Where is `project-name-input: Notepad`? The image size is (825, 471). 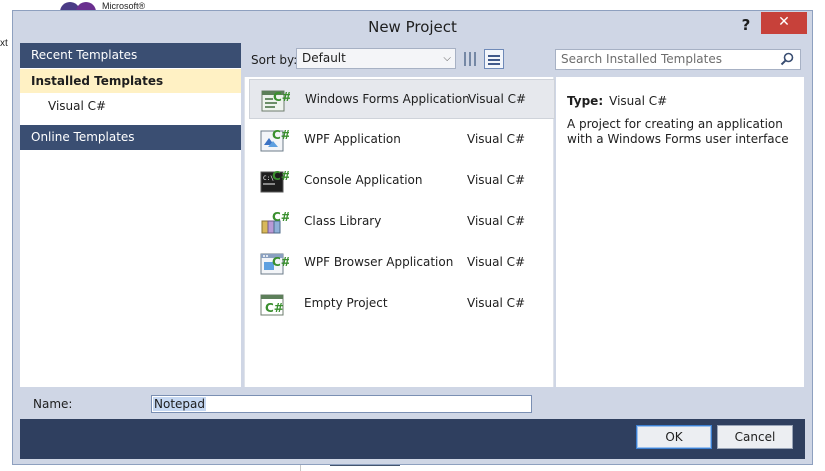
project-name-input: Notepad is located at coordinates (341, 404).